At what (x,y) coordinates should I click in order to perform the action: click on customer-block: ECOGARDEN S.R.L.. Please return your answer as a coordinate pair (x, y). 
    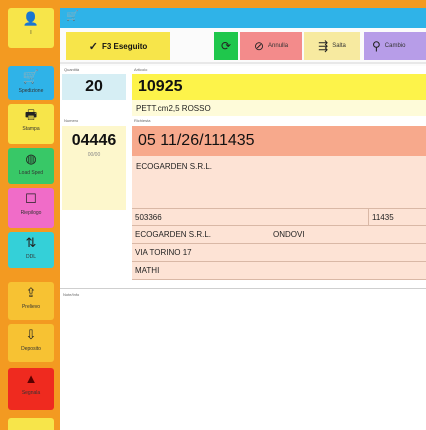
    Looking at the image, I should click on (279, 182).